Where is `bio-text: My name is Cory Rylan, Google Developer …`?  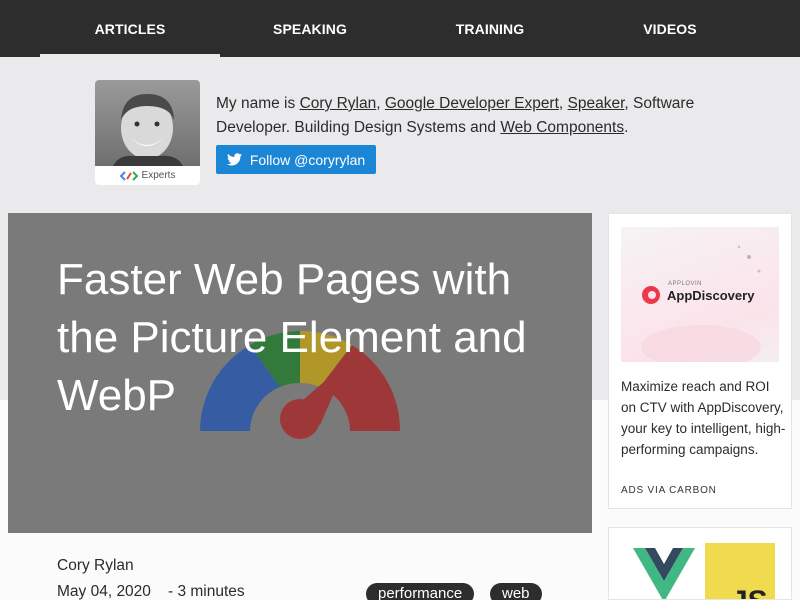 bio-text: My name is Cory Rylan, Google Developer … is located at coordinates (476, 116).